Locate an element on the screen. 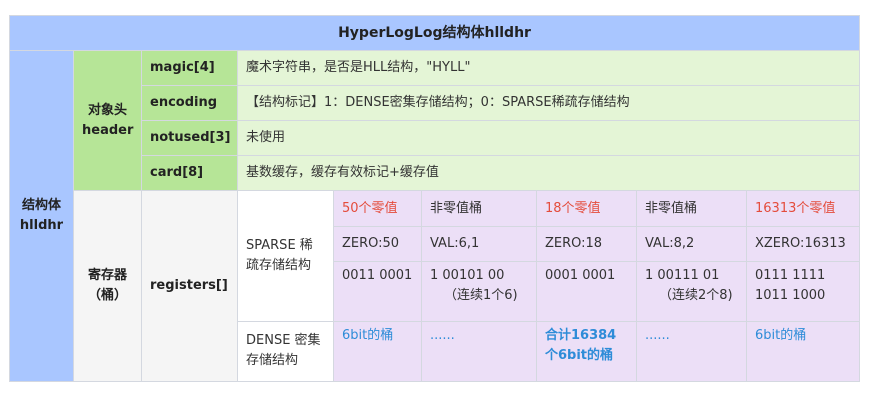  struct-label-line: hlldhr is located at coordinates (41, 226).